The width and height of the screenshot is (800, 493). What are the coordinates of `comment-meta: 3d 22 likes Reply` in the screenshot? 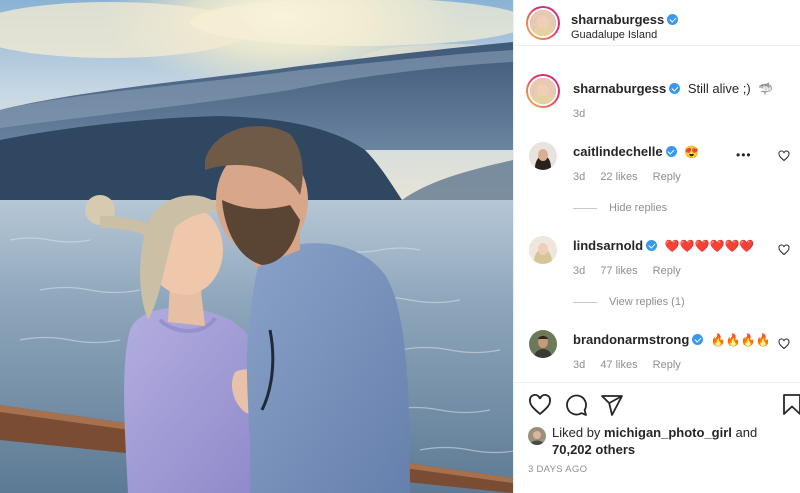 It's located at (633, 177).